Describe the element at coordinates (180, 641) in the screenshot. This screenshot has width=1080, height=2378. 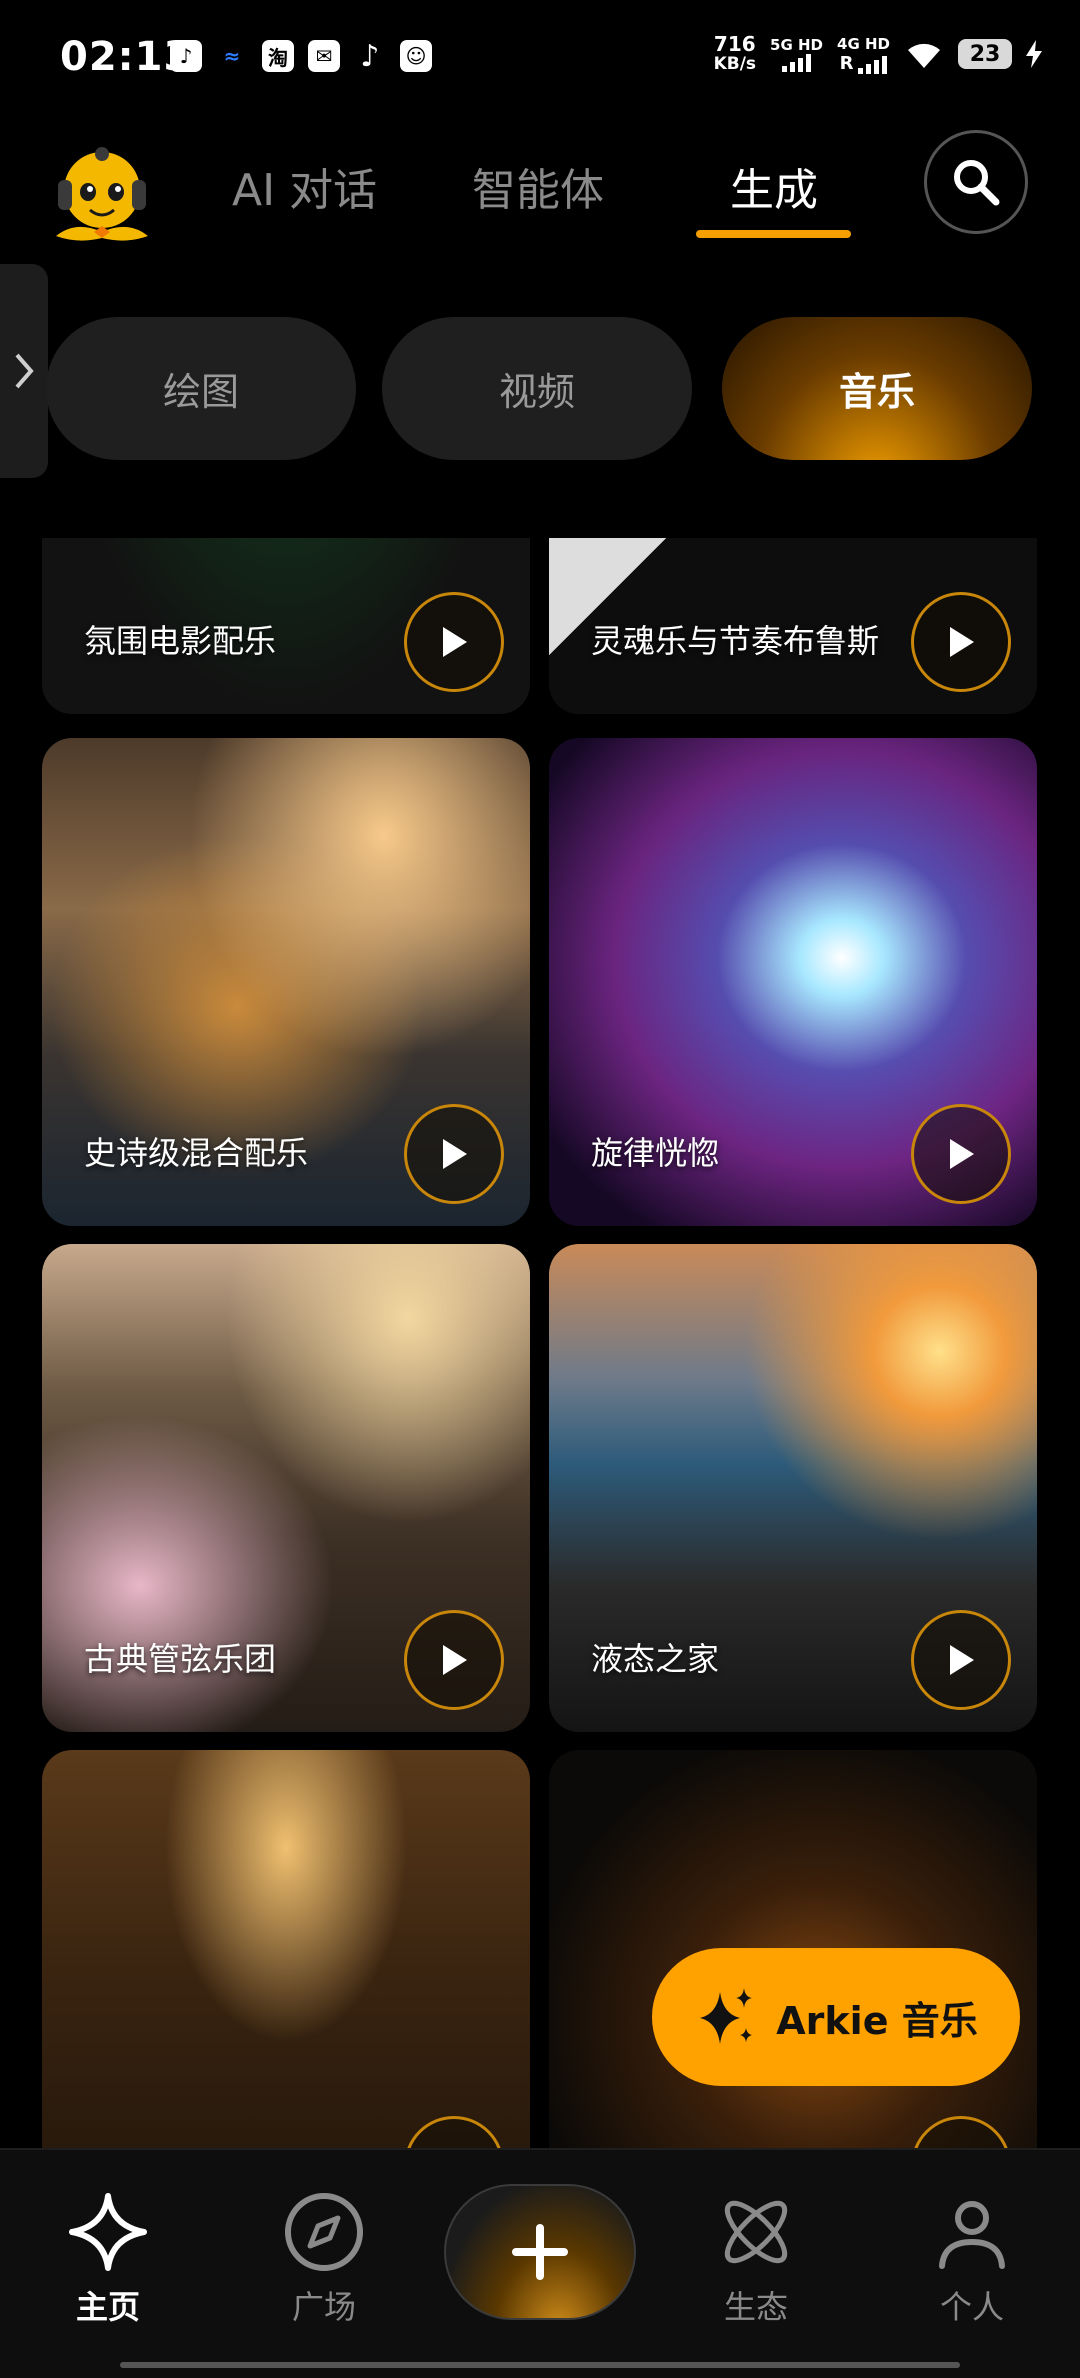
I see `card-title: 氛围电影配乐` at that location.